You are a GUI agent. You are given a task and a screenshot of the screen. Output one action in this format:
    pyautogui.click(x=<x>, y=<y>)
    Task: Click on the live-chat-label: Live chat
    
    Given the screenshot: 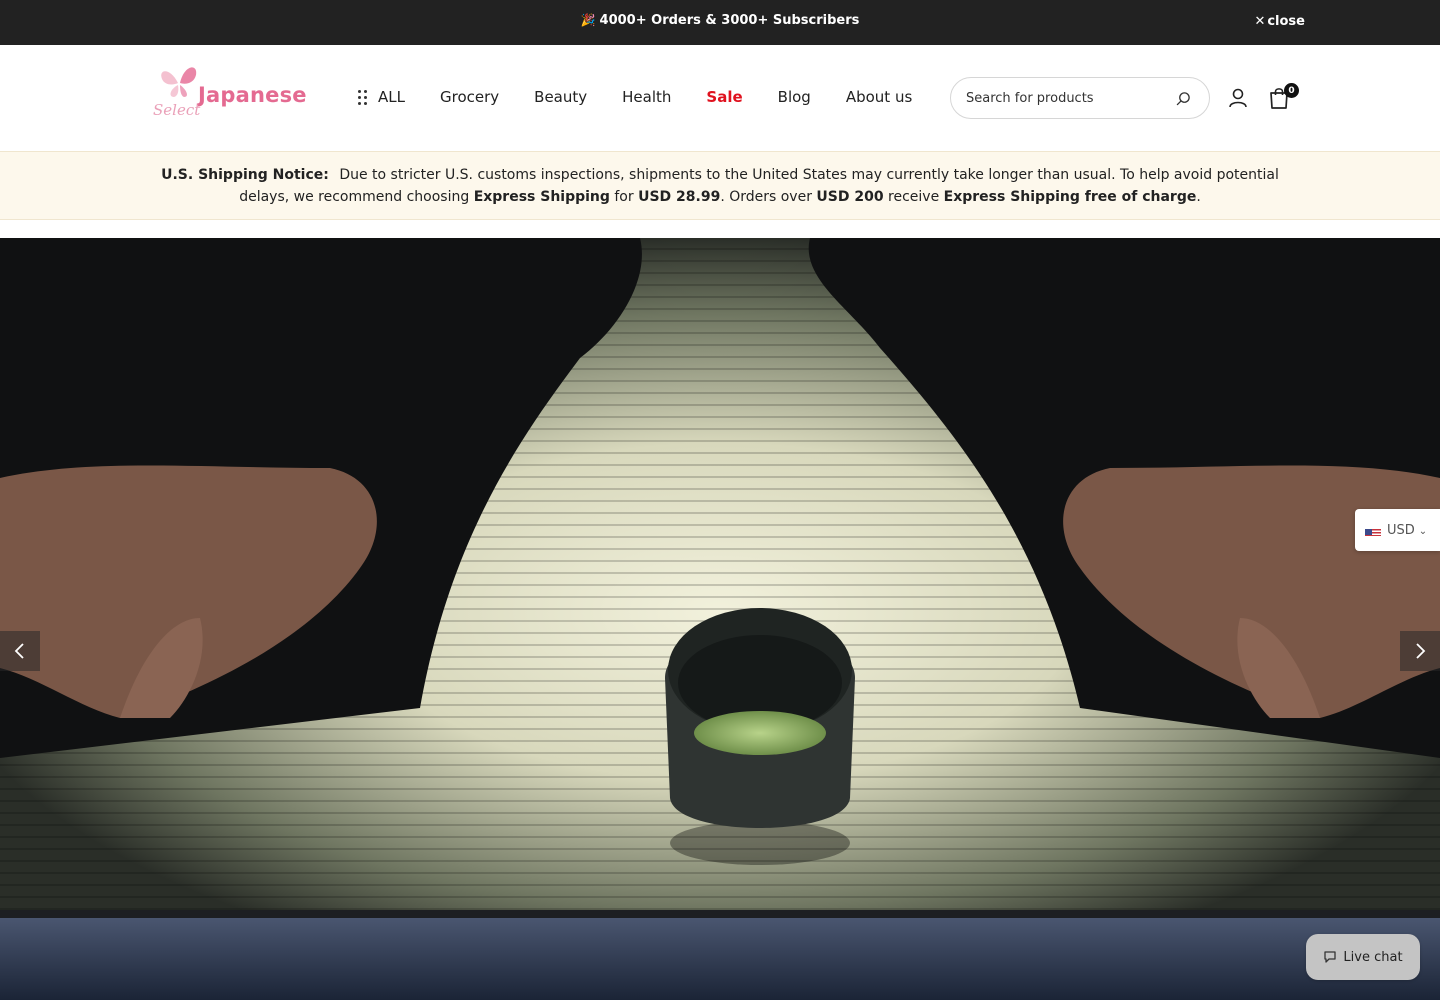 What is the action you would take?
    pyautogui.click(x=1373, y=957)
    